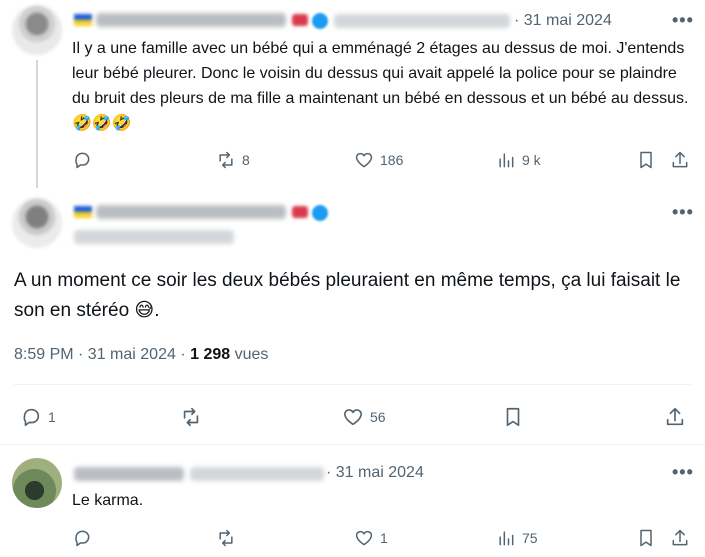 This screenshot has height=557, width=705. What do you see at coordinates (210, 354) in the screenshot?
I see `views-total: 1 298` at bounding box center [210, 354].